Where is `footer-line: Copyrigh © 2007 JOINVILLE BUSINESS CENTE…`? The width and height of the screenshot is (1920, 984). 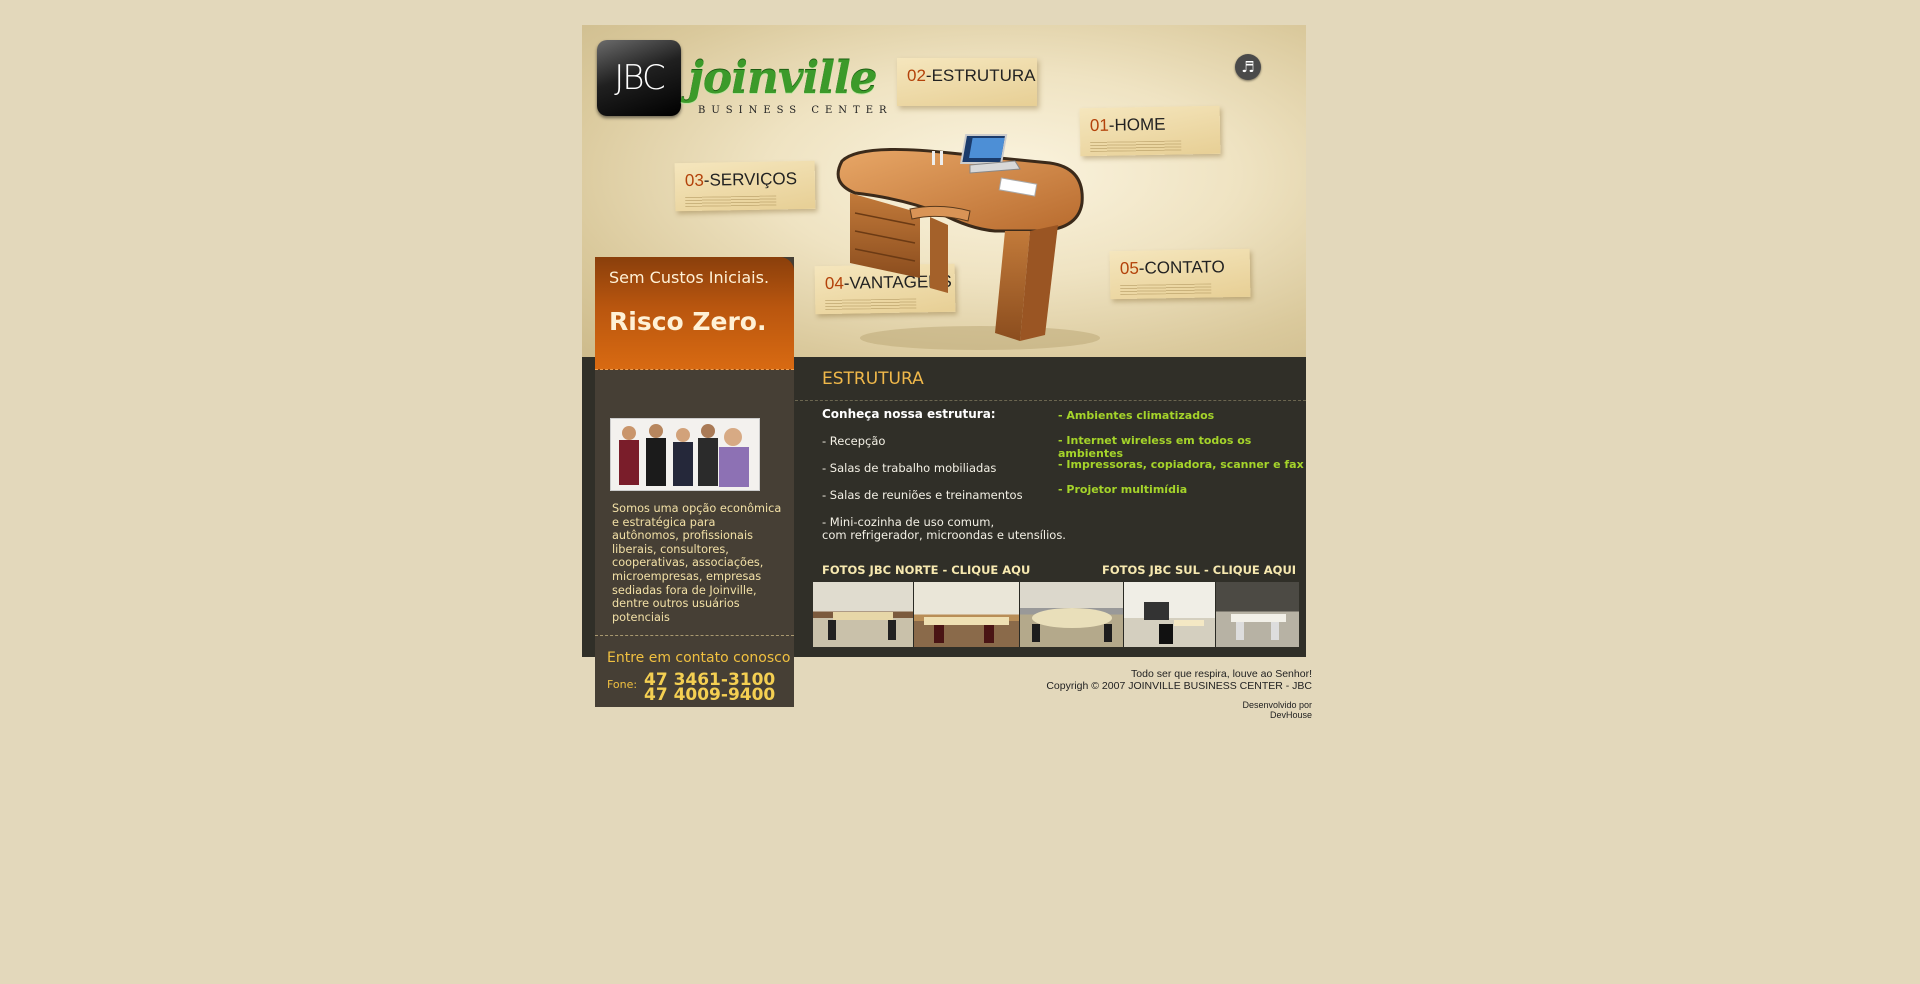
footer-line: Copyrigh © 2007 JOINVILLE BUSINESS CENTE… is located at coordinates (1179, 686).